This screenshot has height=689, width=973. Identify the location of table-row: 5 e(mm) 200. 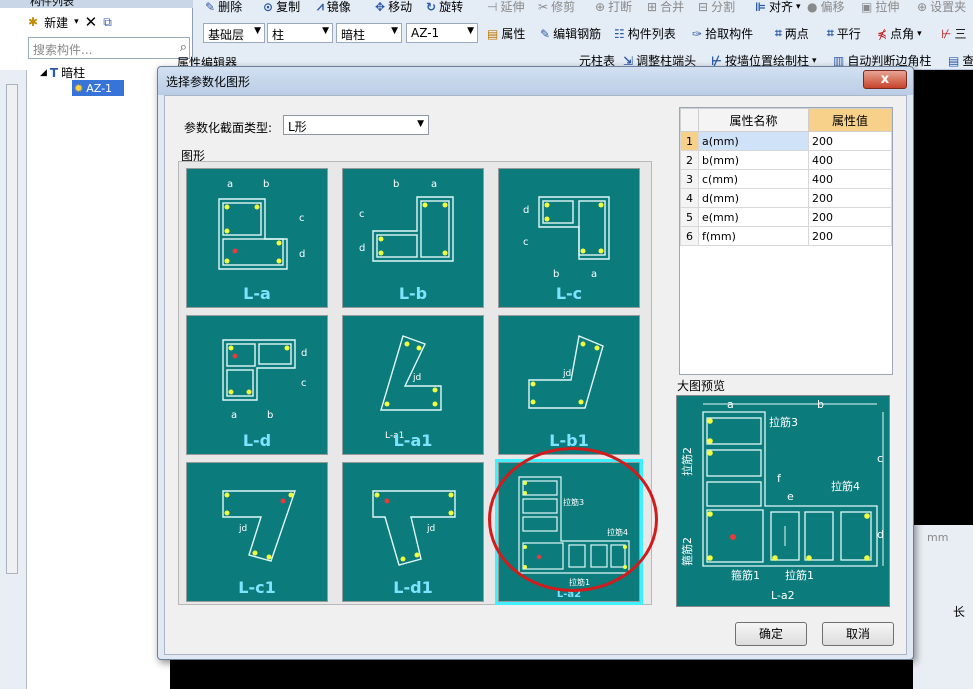
(786, 217).